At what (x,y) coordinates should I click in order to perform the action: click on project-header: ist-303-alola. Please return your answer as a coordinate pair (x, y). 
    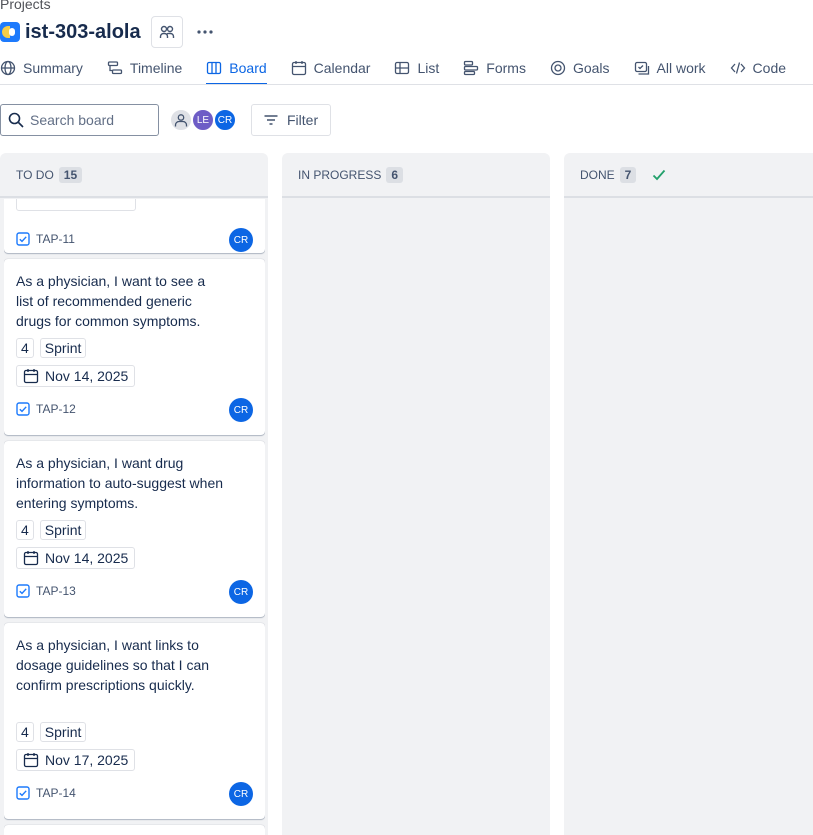
    Looking at the image, I should click on (110, 32).